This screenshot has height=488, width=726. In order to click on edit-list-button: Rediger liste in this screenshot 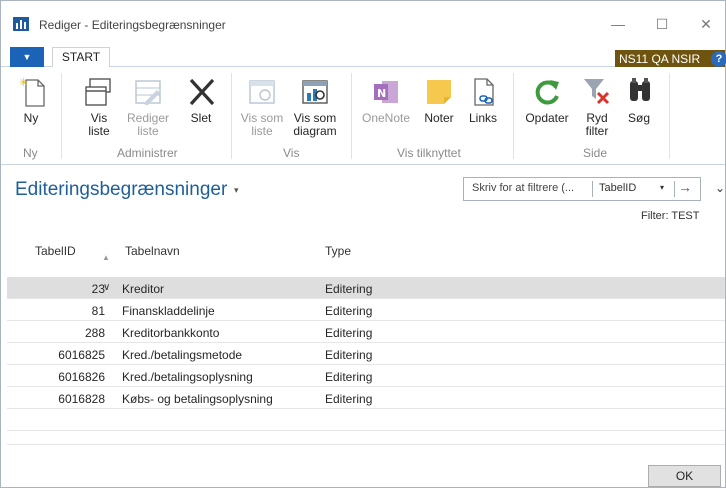, I will do `click(148, 102)`.